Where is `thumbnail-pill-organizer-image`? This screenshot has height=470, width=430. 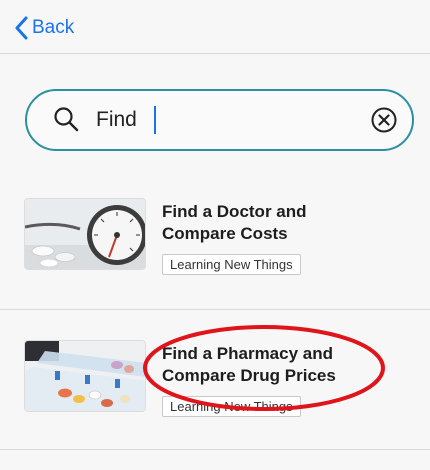 thumbnail-pill-organizer-image is located at coordinates (85, 376).